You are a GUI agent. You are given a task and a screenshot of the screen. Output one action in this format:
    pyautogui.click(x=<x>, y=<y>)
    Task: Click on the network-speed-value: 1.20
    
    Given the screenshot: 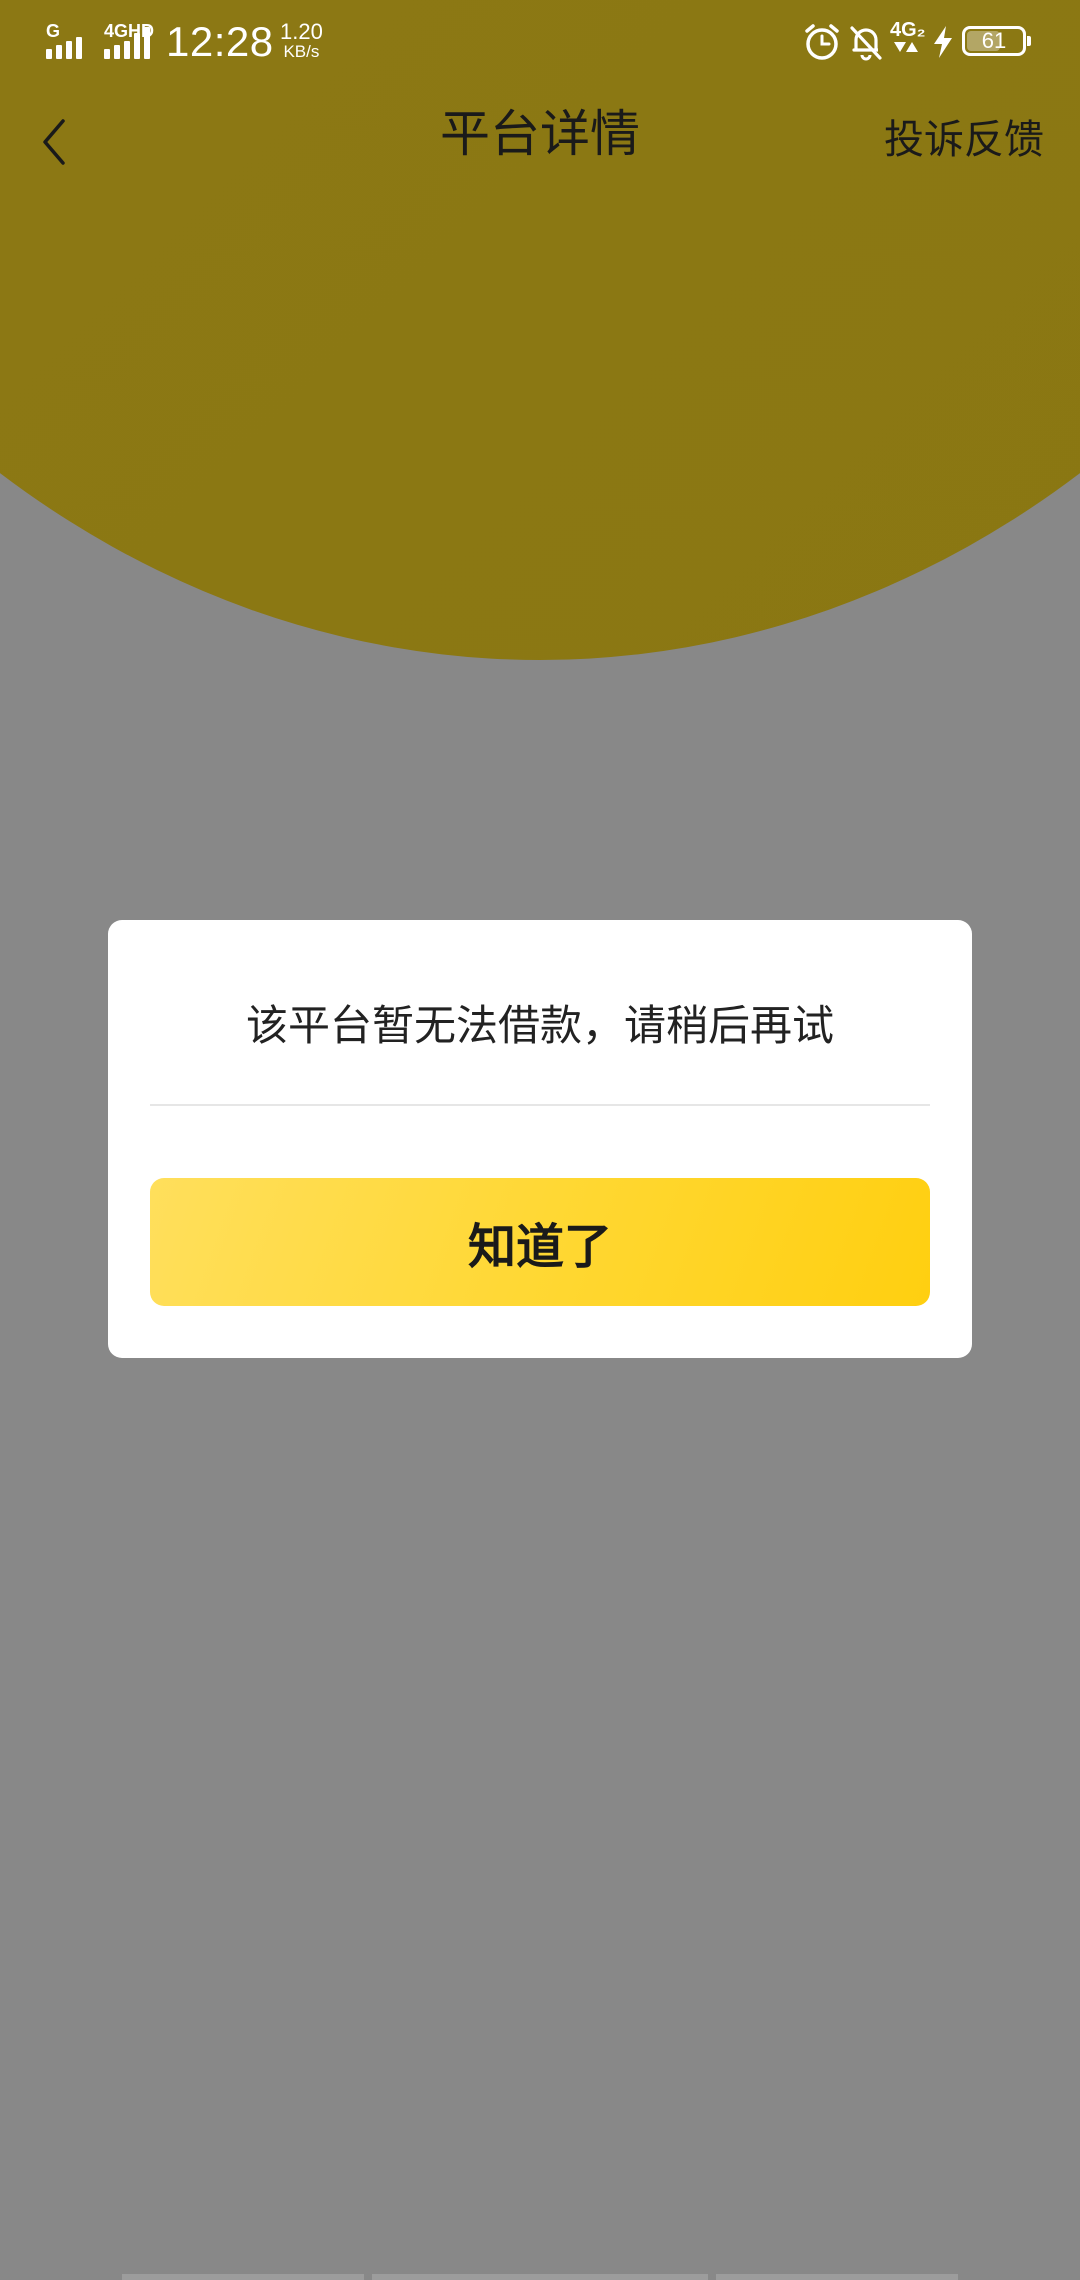 What is the action you would take?
    pyautogui.click(x=301, y=31)
    